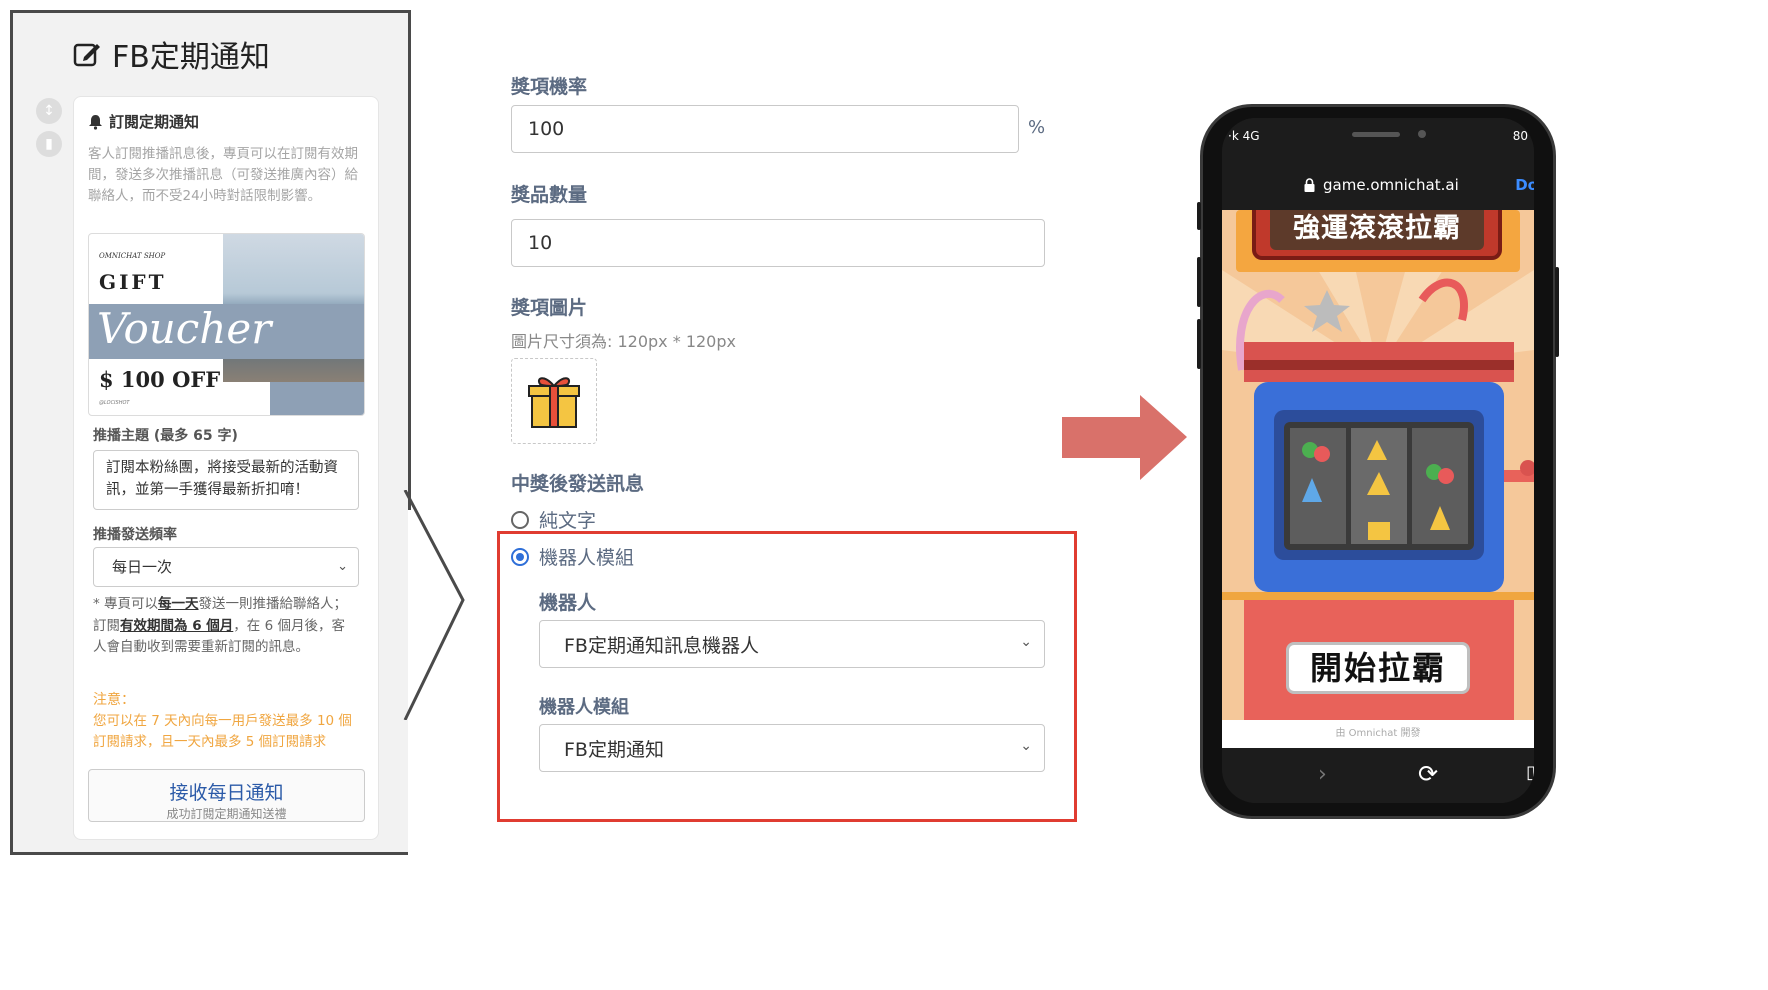 The image size is (1768, 990). What do you see at coordinates (95, 122) in the screenshot?
I see `bell-icon` at bounding box center [95, 122].